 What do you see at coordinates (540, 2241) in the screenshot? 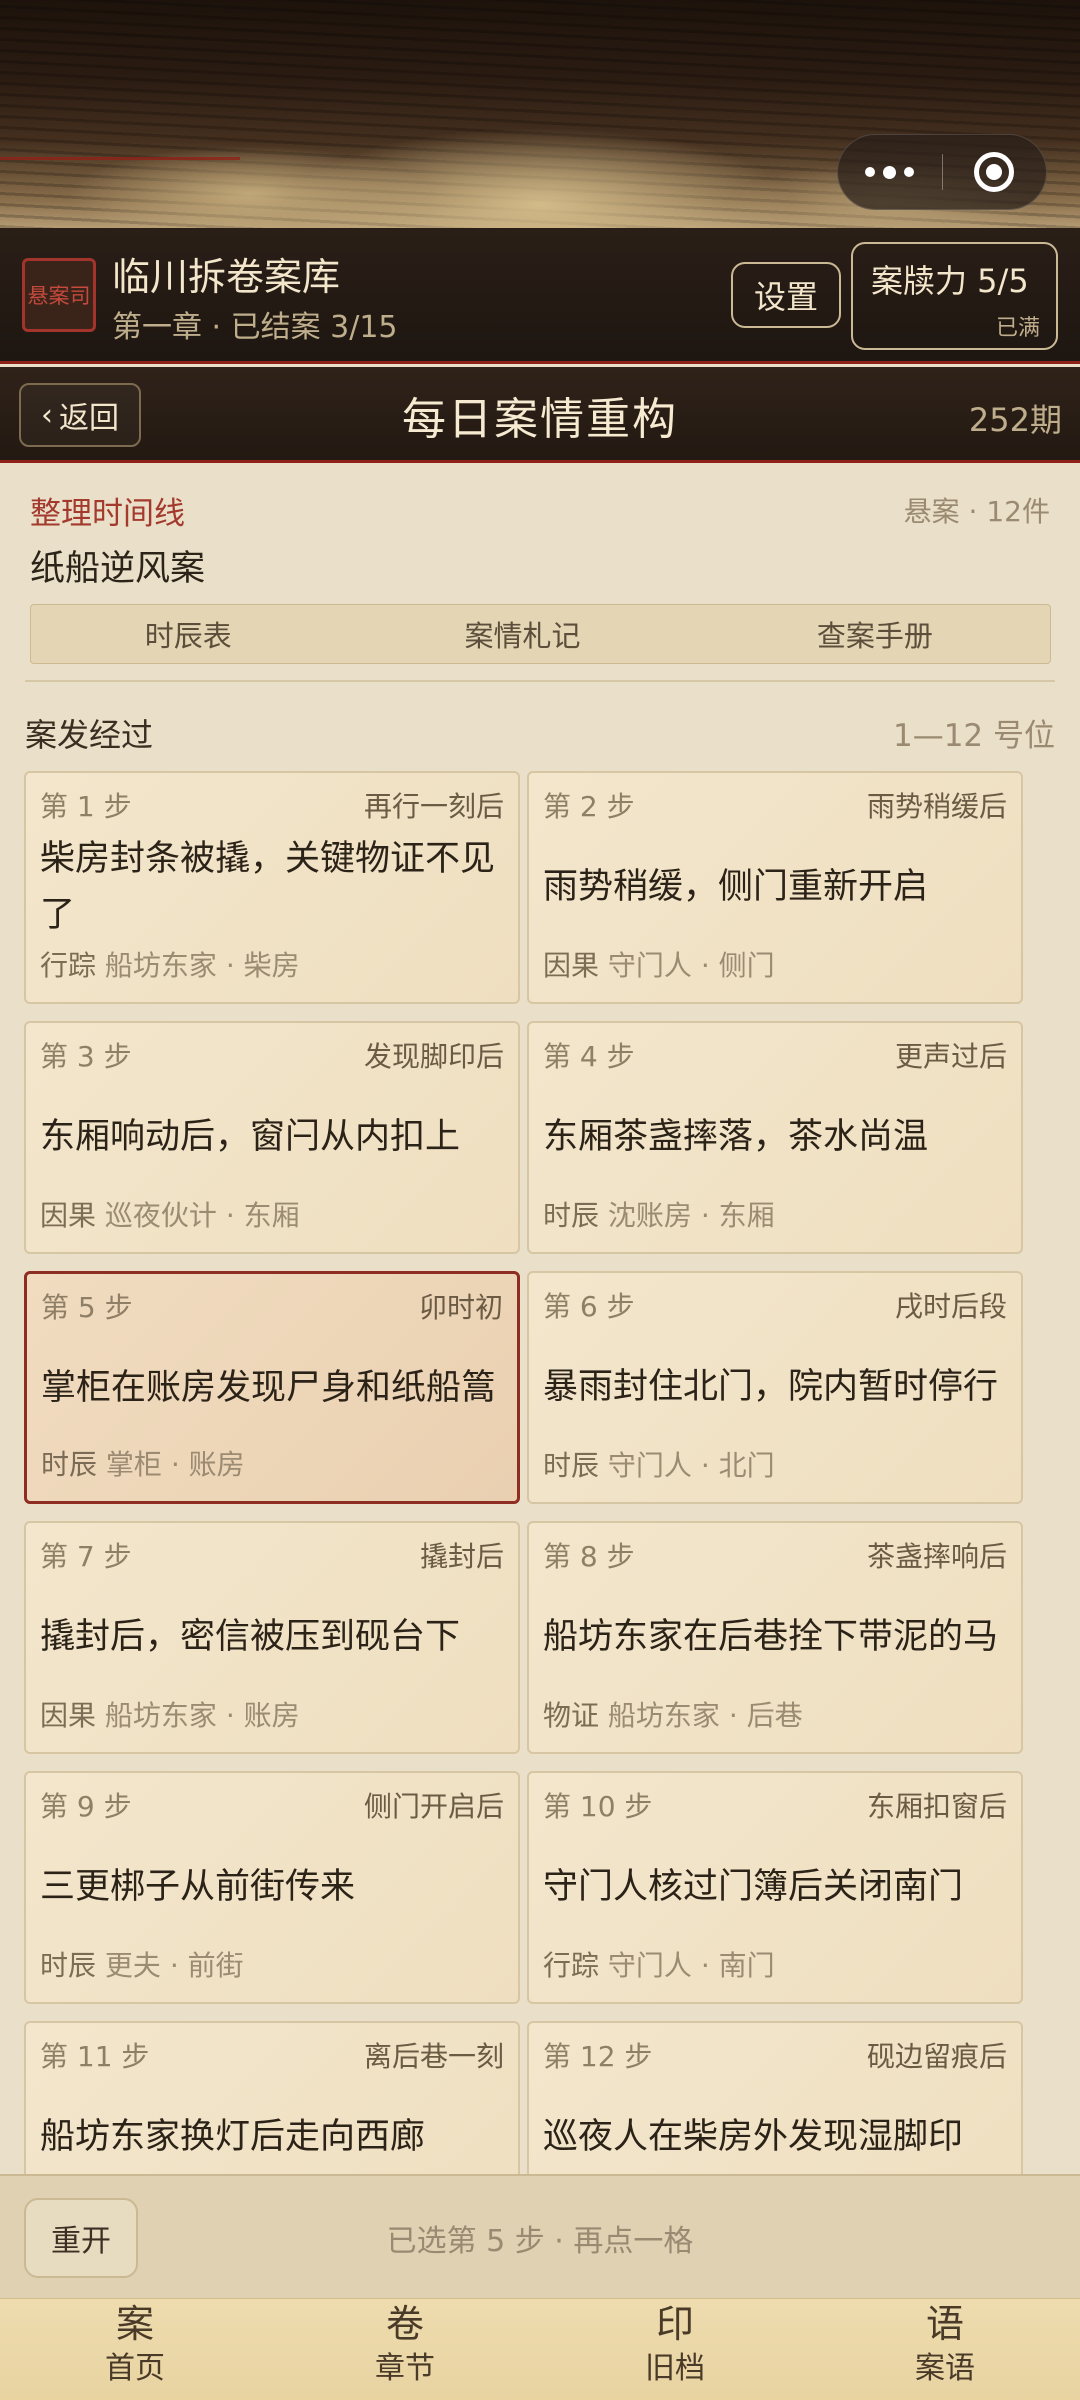
I see `selection-status: 已选第 5 步 · 再点一格` at bounding box center [540, 2241].